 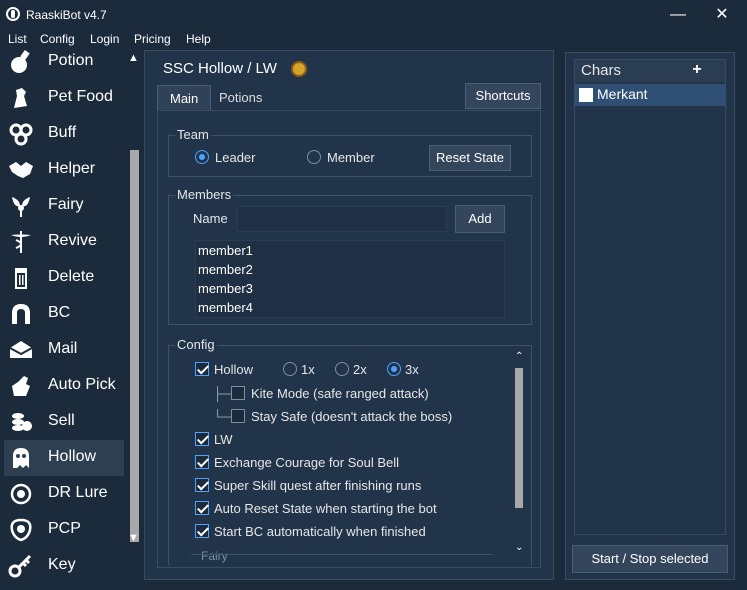 What do you see at coordinates (650, 559) in the screenshot?
I see `start-stop-button: Start / Stop selected` at bounding box center [650, 559].